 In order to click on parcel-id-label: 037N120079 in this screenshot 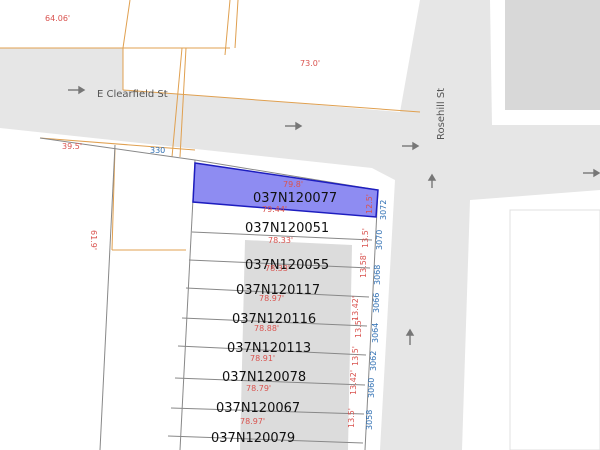, I will do `click(253, 438)`.